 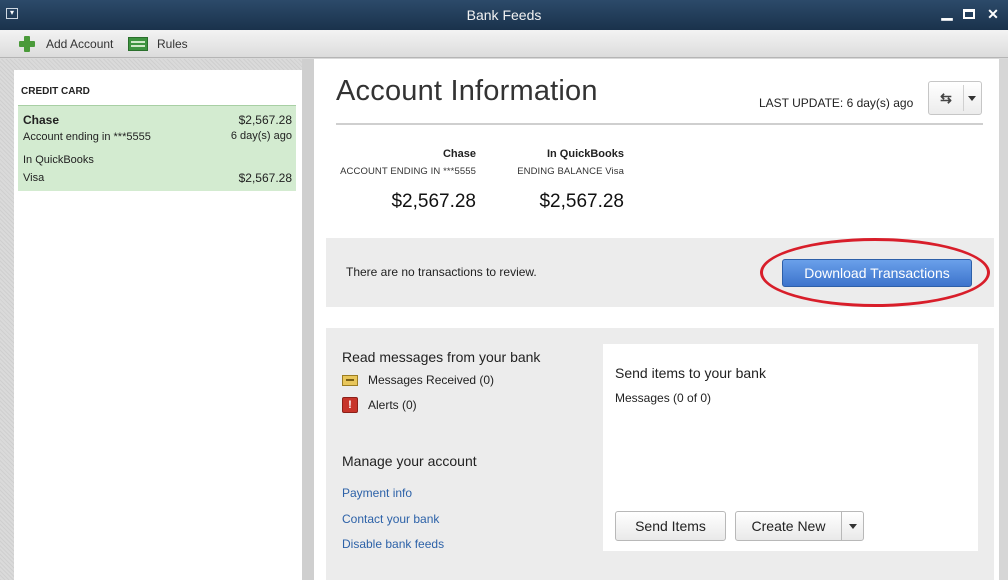 I want to click on rules-icon, so click(x=138, y=44).